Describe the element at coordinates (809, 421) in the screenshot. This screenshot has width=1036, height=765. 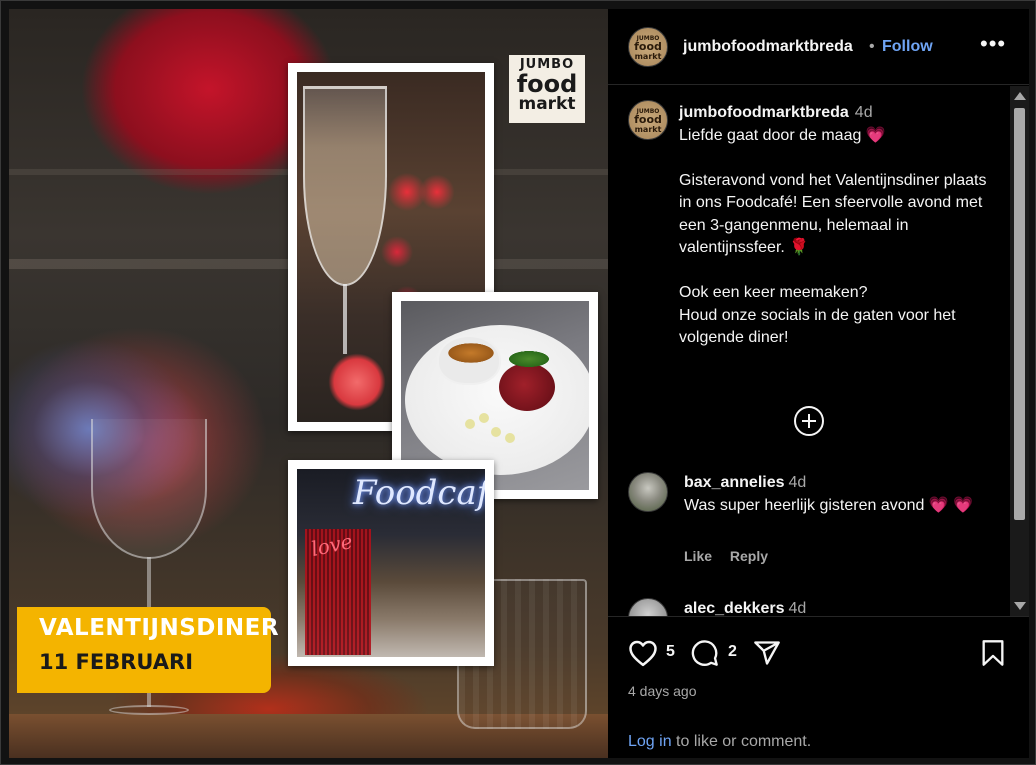
I see `plus-circle-icon` at that location.